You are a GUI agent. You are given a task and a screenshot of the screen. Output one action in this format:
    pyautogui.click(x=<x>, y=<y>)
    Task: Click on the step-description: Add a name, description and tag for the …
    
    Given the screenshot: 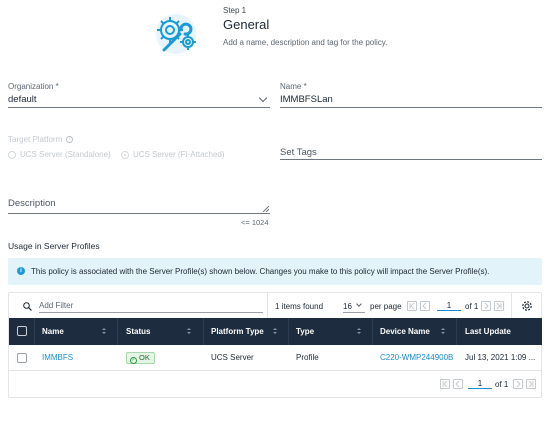 What is the action you would take?
    pyautogui.click(x=305, y=42)
    